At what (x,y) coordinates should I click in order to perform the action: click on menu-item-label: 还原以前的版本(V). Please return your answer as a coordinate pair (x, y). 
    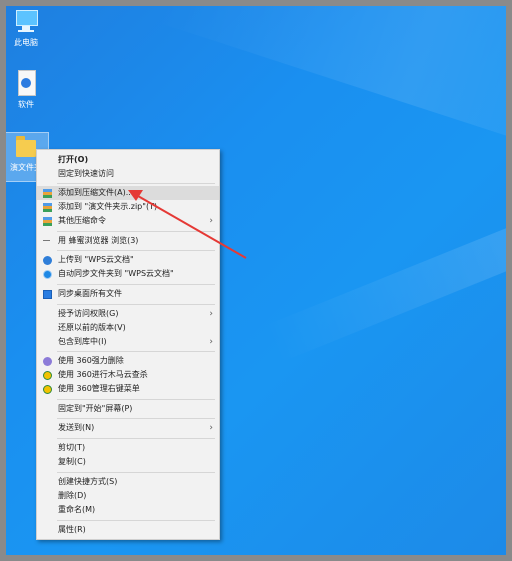
    Looking at the image, I should click on (92, 327).